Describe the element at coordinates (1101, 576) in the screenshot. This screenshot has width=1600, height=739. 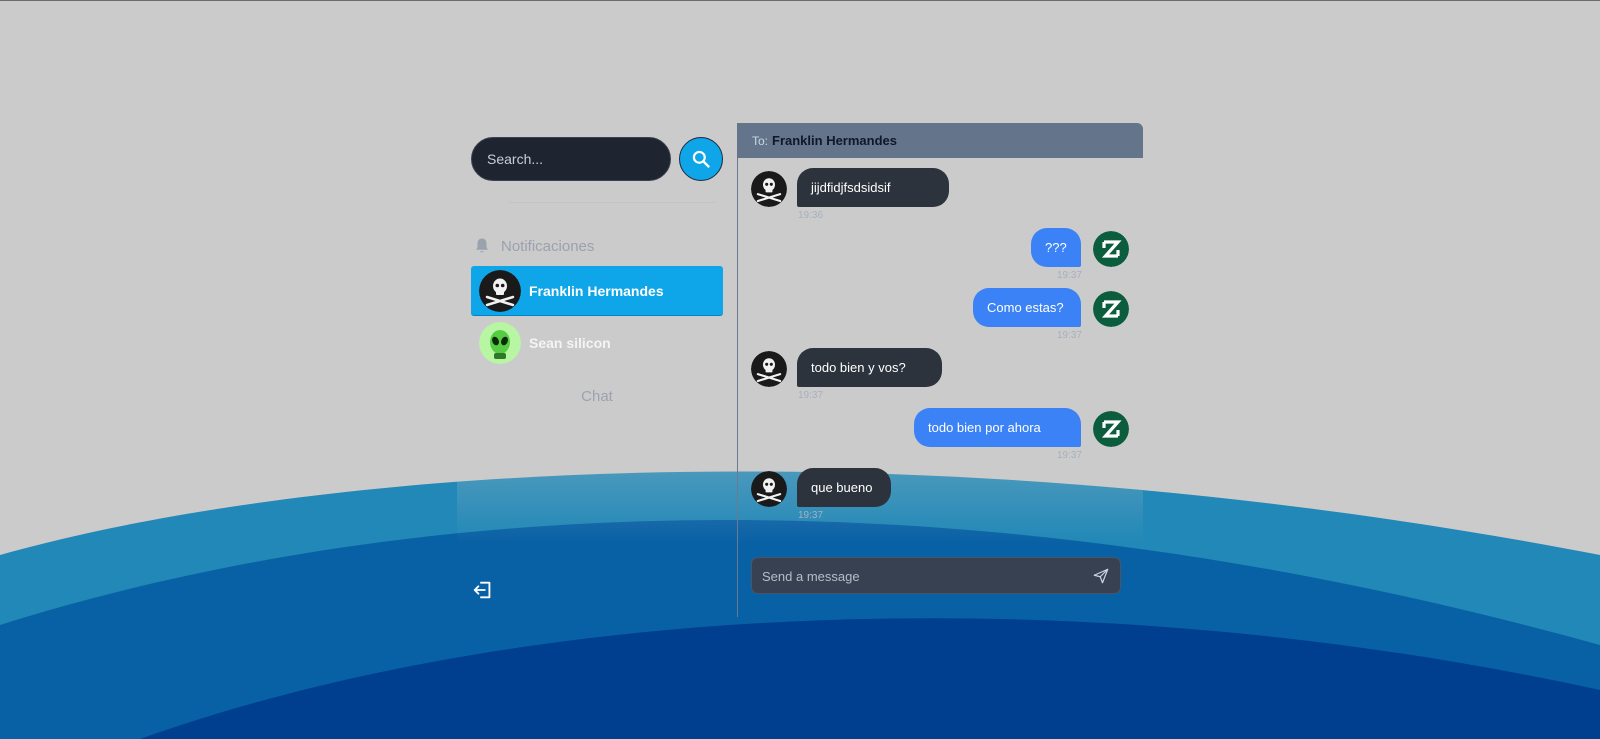
I see `send-icon` at that location.